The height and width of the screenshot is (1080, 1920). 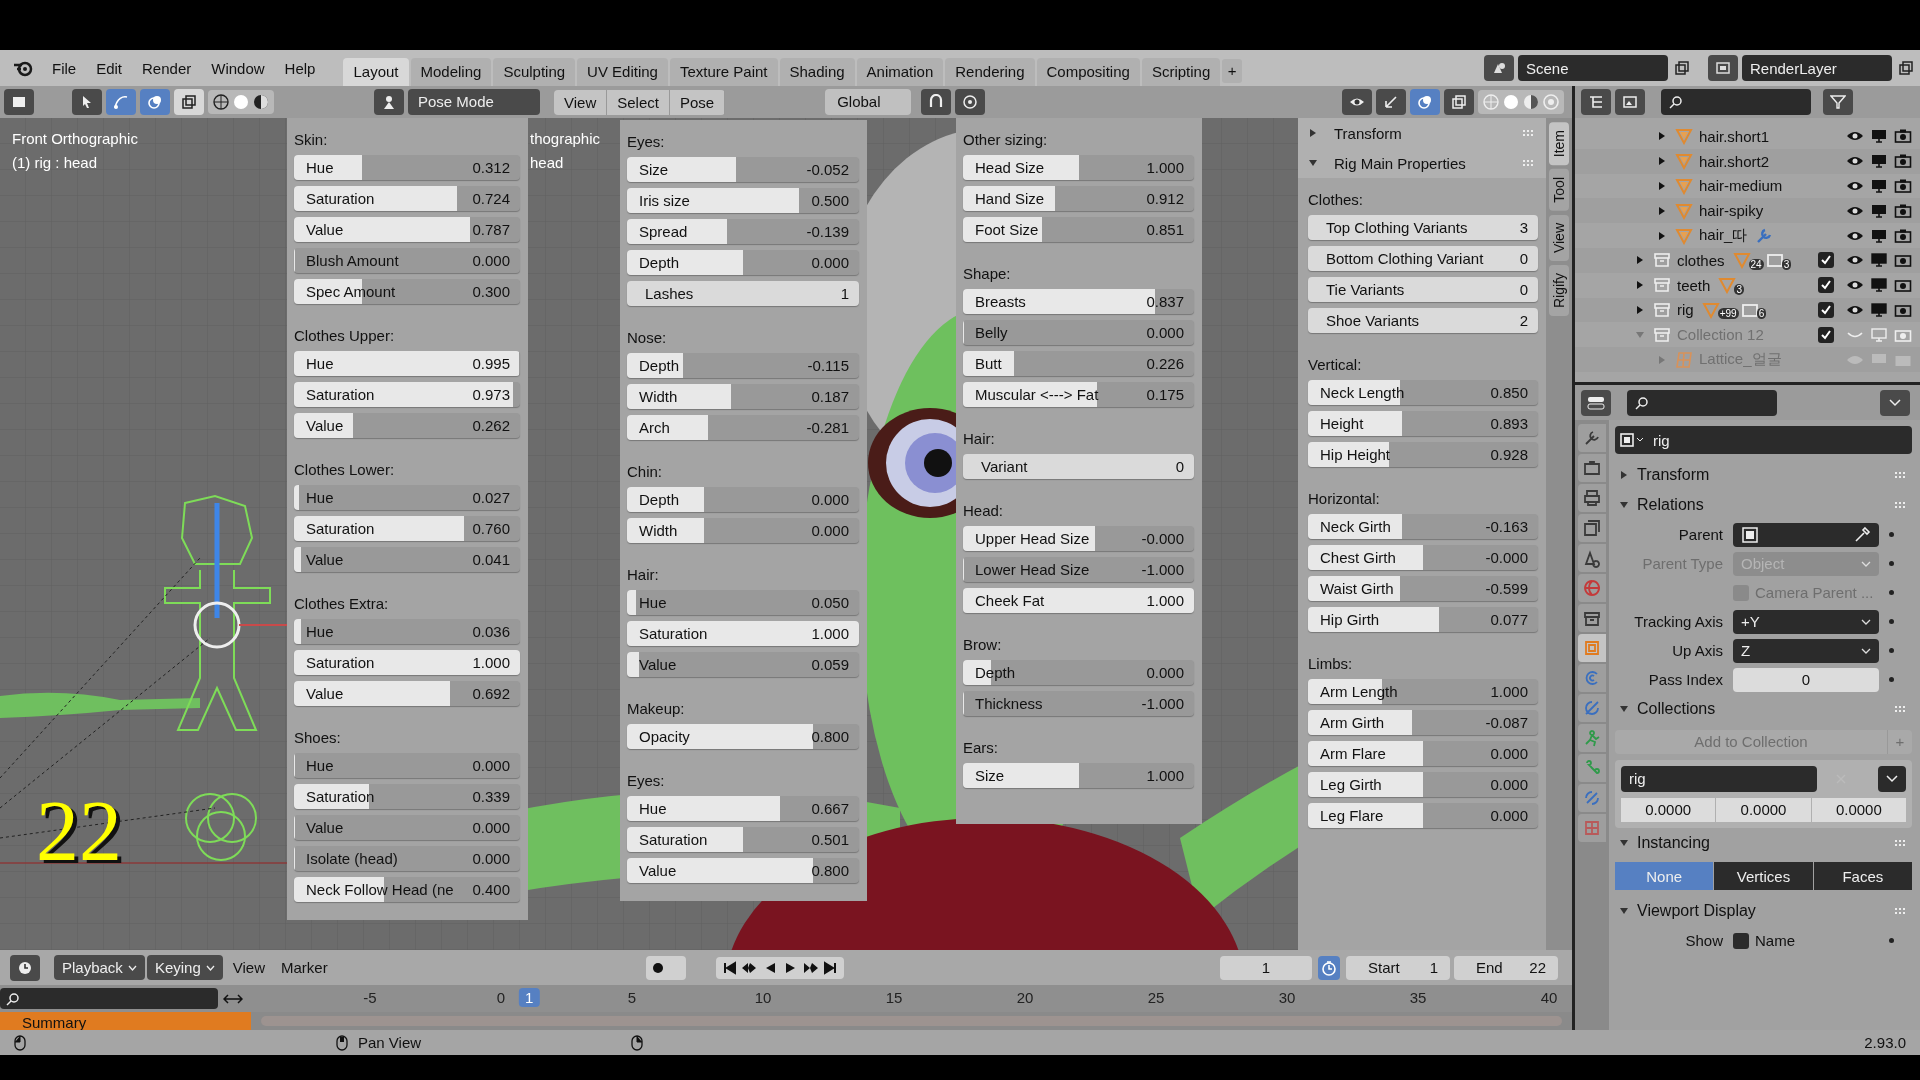 I want to click on proportional-edit-button, so click(x=969, y=102).